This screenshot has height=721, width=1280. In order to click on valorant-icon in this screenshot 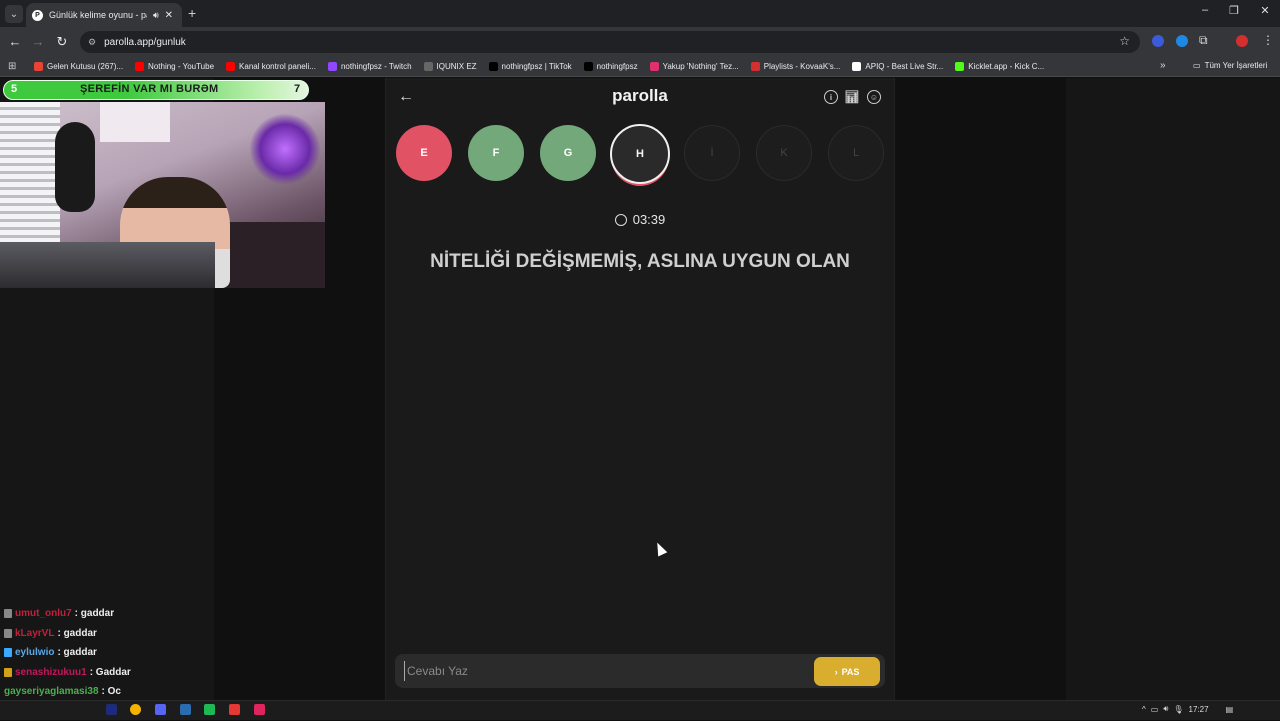, I will do `click(259, 709)`.